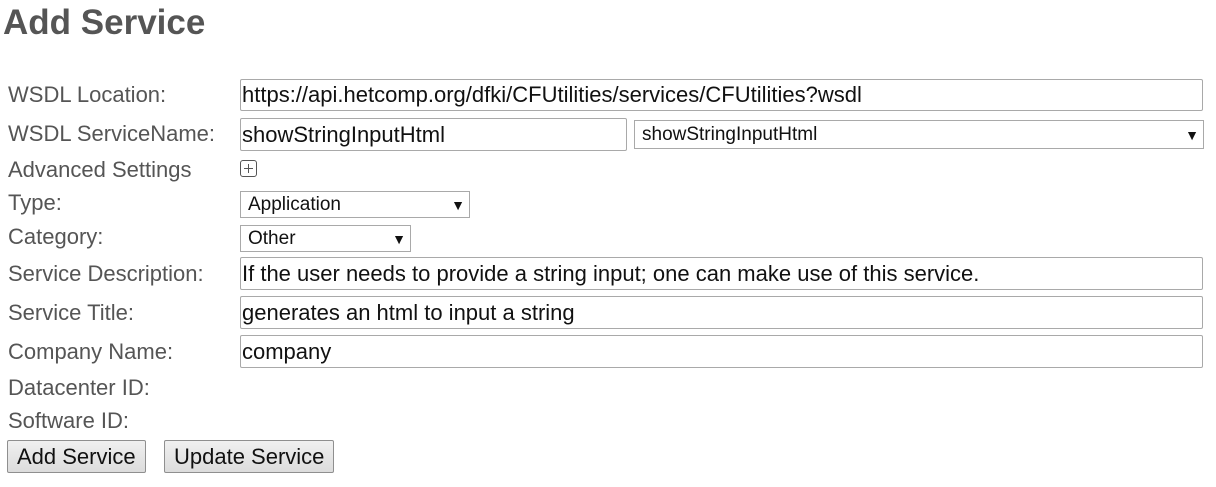 This screenshot has height=487, width=1216. Describe the element at coordinates (249, 456) in the screenshot. I see `update-service-button: Update Service` at that location.